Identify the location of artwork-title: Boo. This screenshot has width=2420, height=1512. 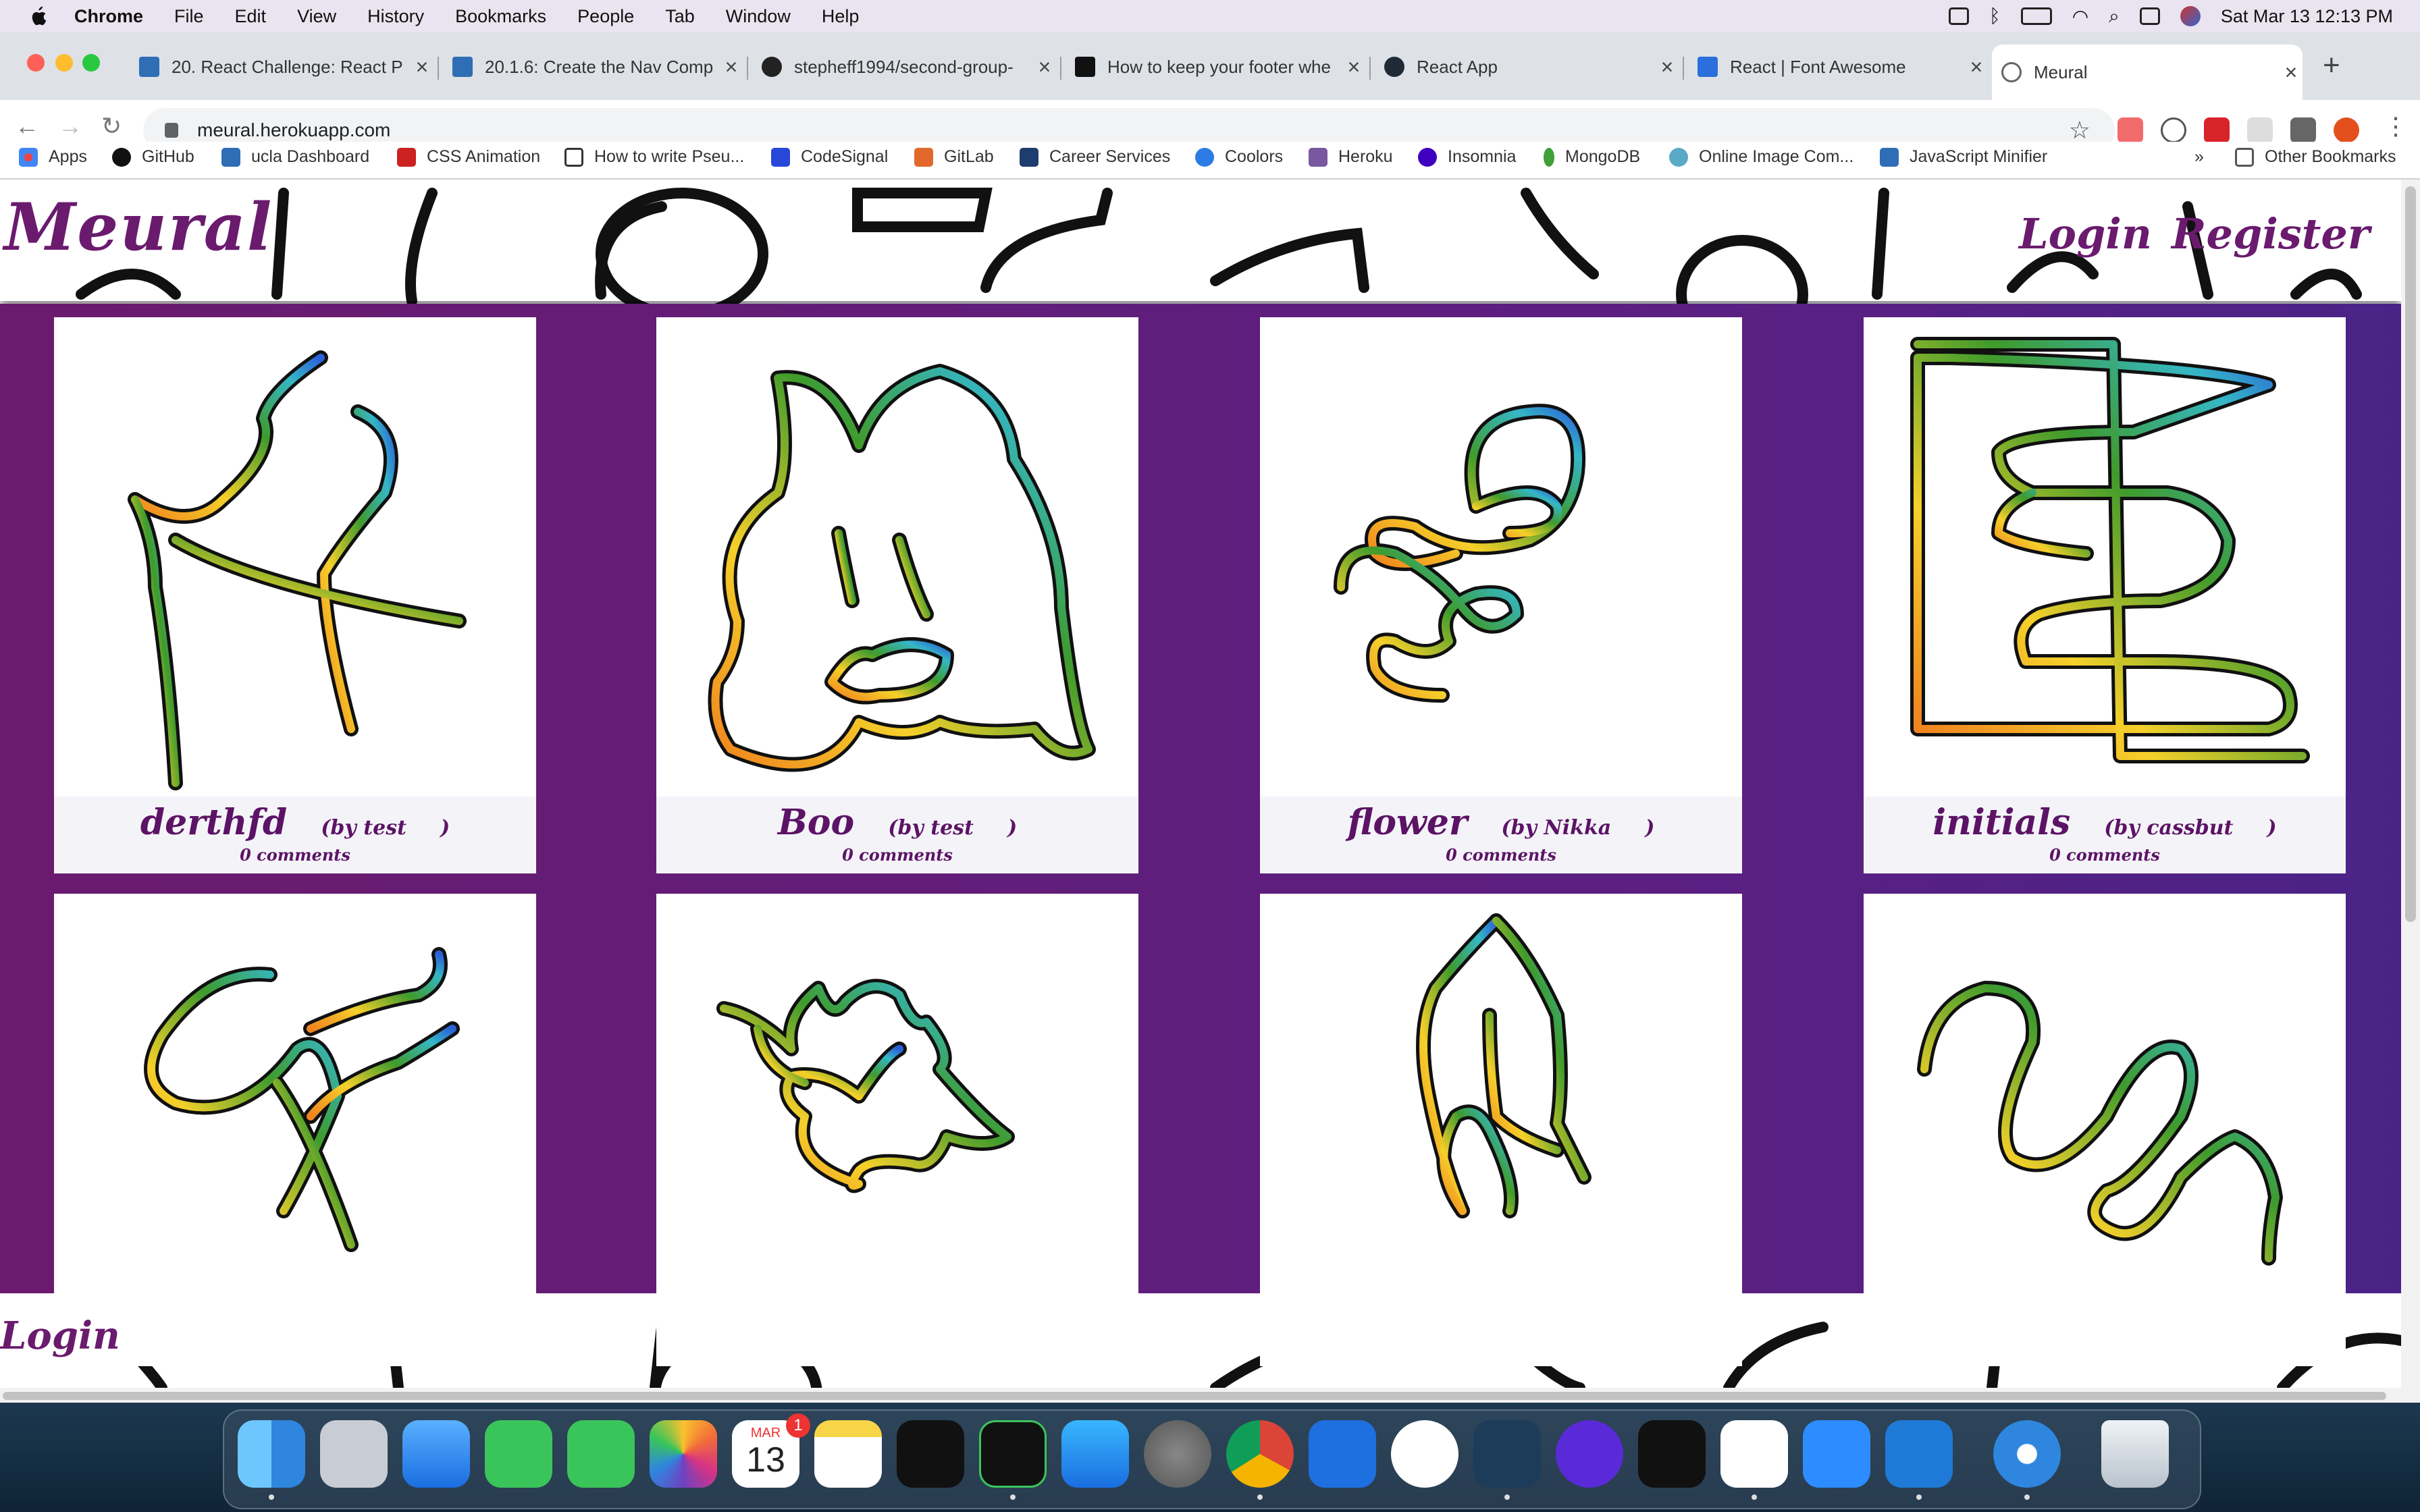
(816, 822).